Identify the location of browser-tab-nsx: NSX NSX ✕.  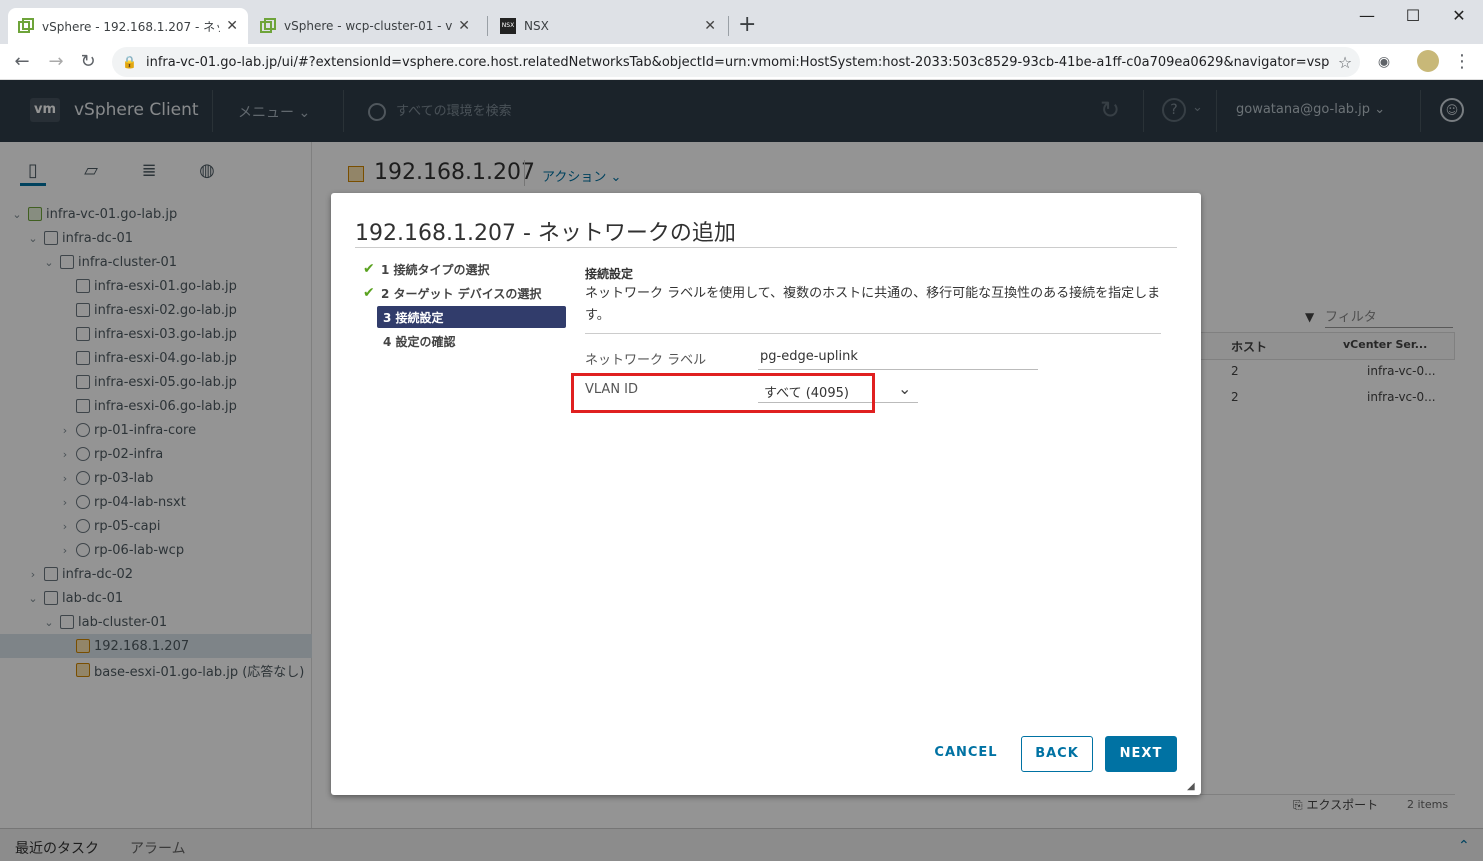
(608, 26).